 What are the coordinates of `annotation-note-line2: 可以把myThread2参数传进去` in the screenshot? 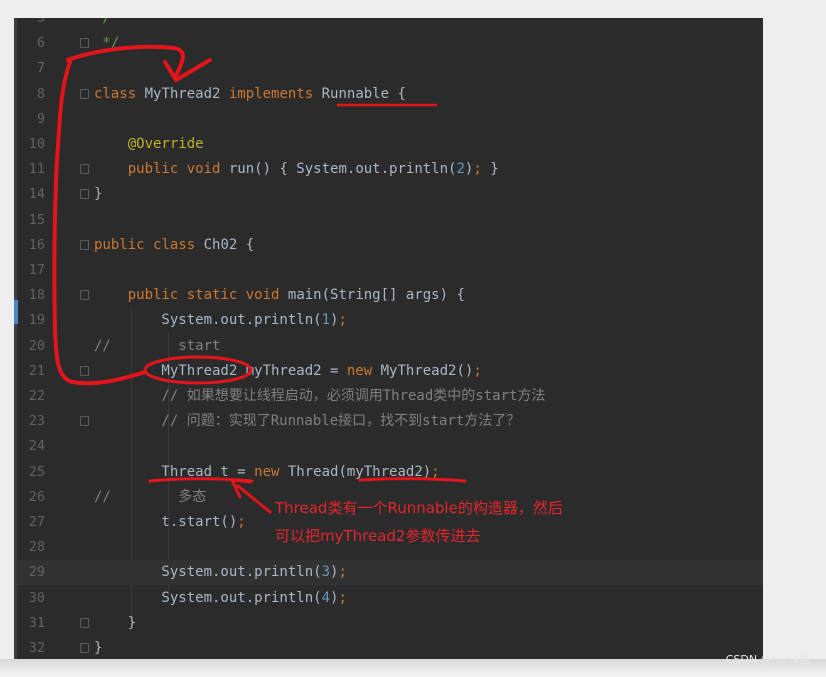 It's located at (378, 536).